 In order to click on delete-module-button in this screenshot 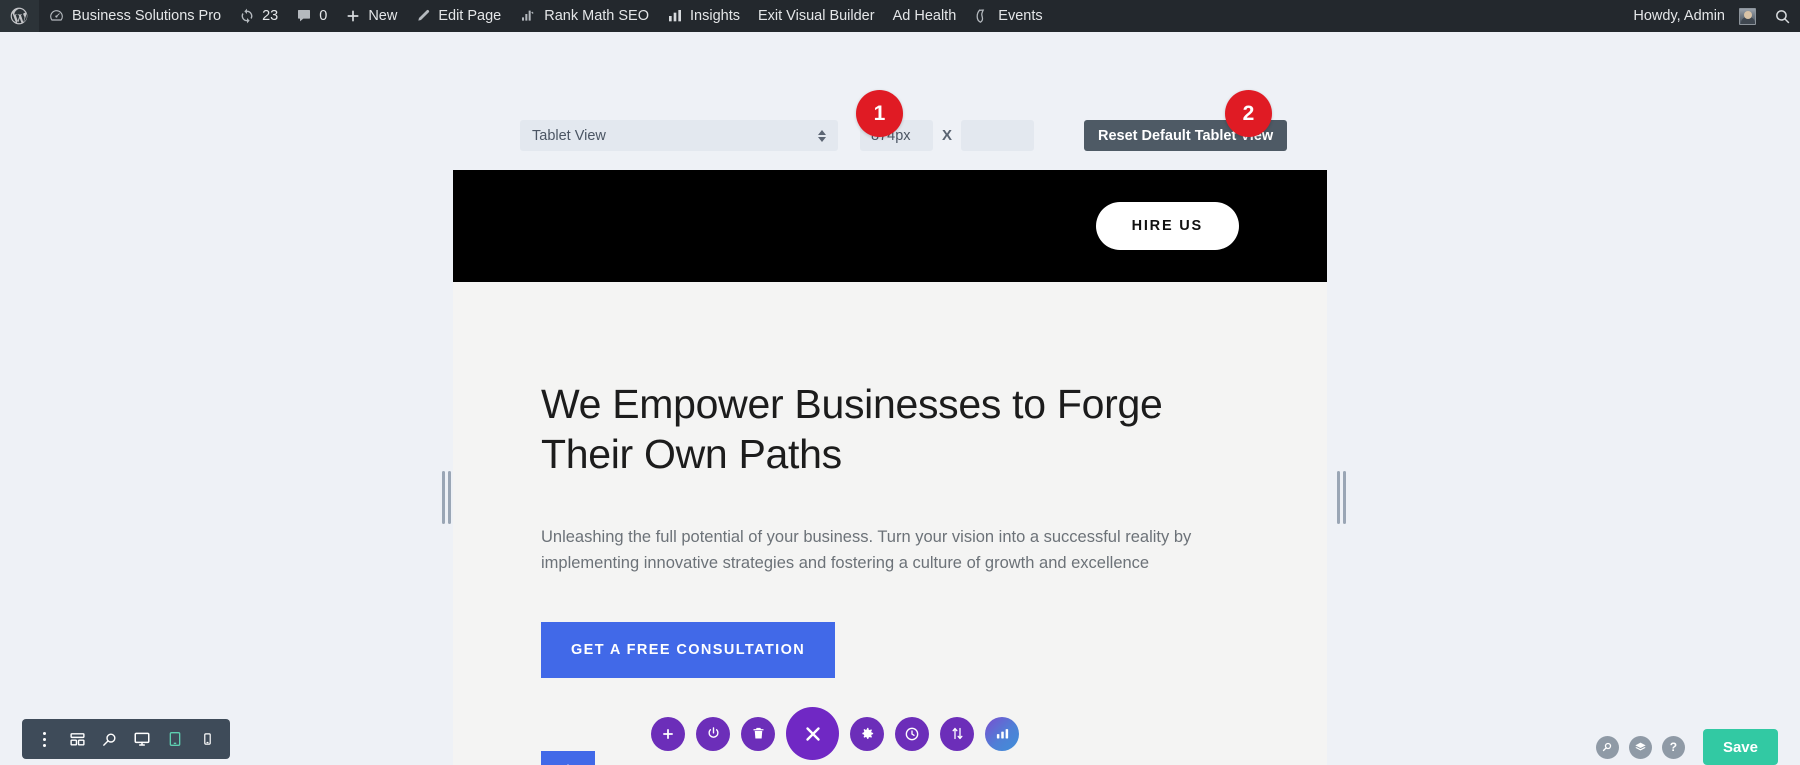, I will do `click(758, 733)`.